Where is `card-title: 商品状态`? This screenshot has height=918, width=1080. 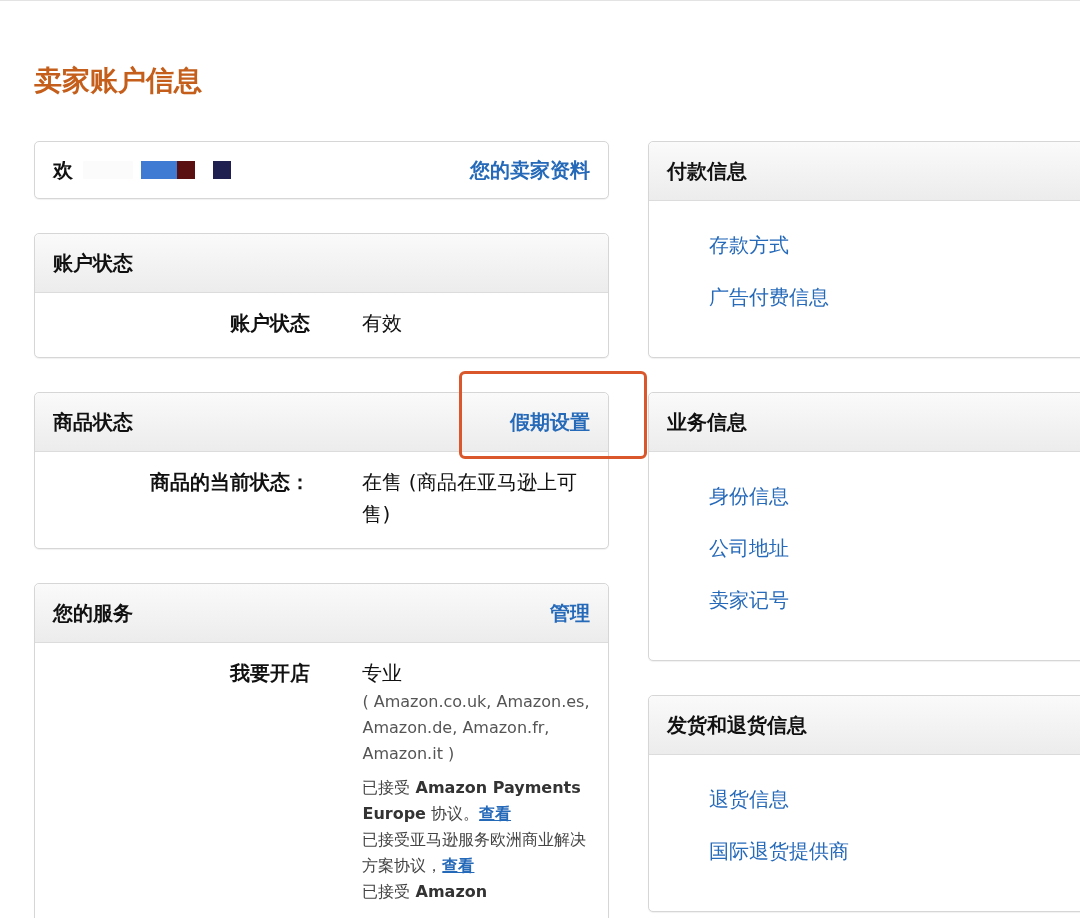 card-title: 商品状态 is located at coordinates (93, 422).